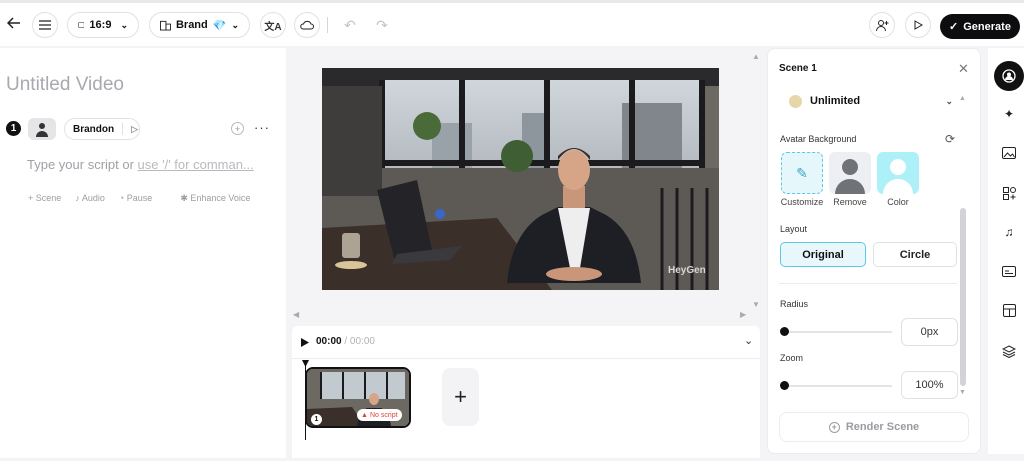 This screenshot has width=1024, height=461. What do you see at coordinates (305, 344) in the screenshot?
I see `timeline-play-icon` at bounding box center [305, 344].